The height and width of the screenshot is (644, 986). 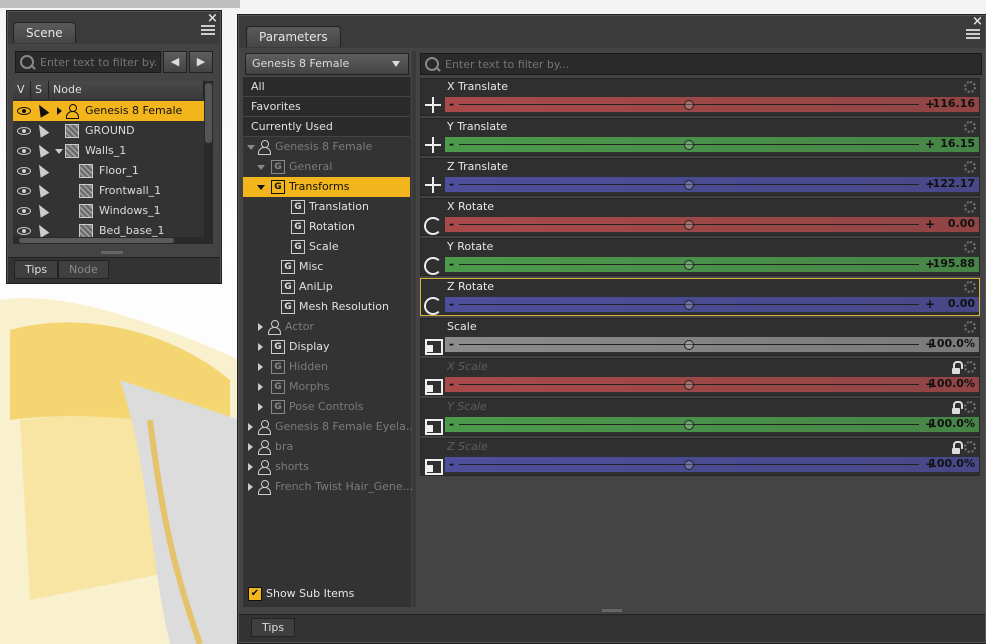 What do you see at coordinates (326, 407) in the screenshot?
I see `tree-group-item: G Pose Controls` at bounding box center [326, 407].